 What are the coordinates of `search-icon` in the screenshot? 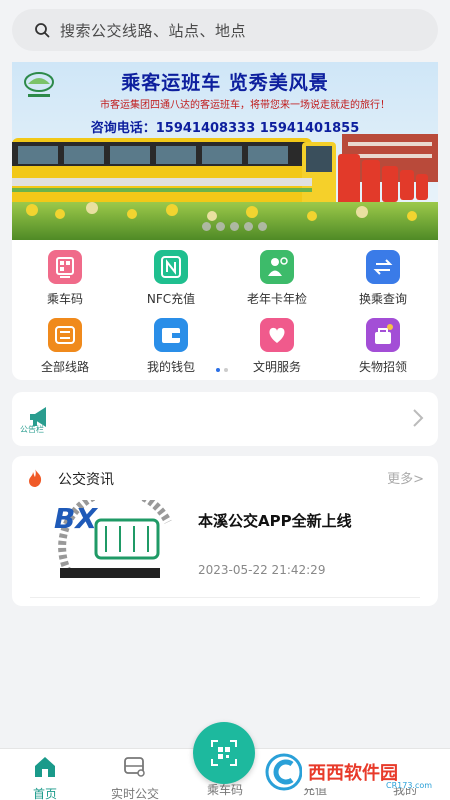 It's located at (42, 30).